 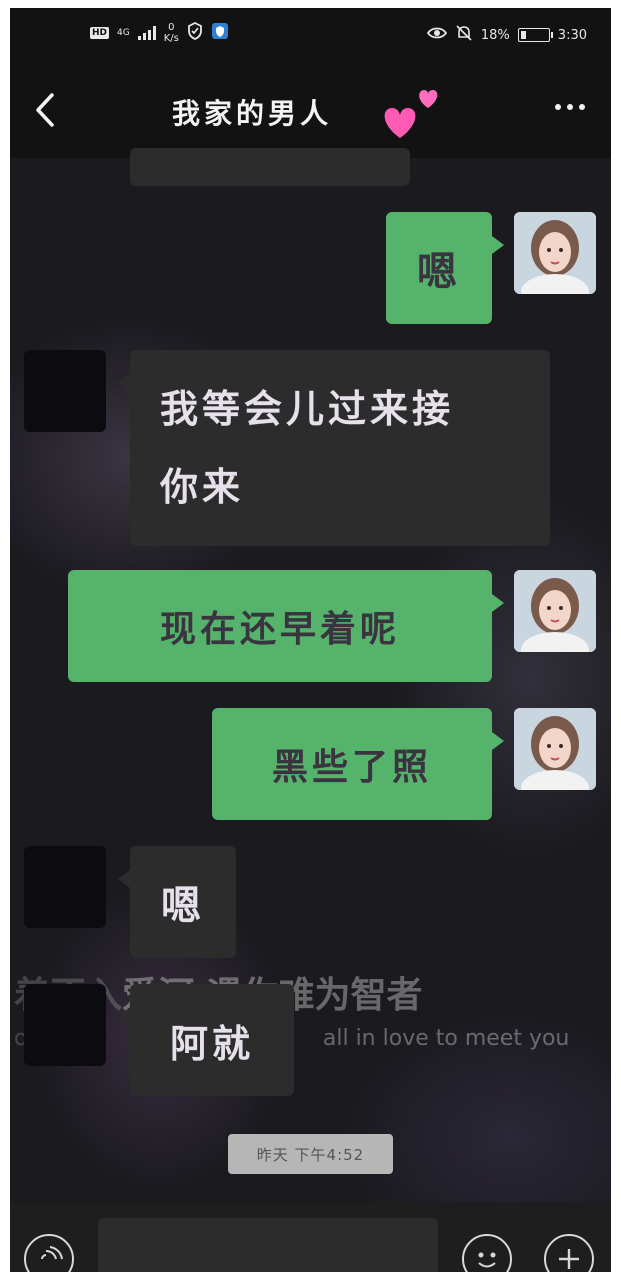 I want to click on more-button, so click(x=570, y=107).